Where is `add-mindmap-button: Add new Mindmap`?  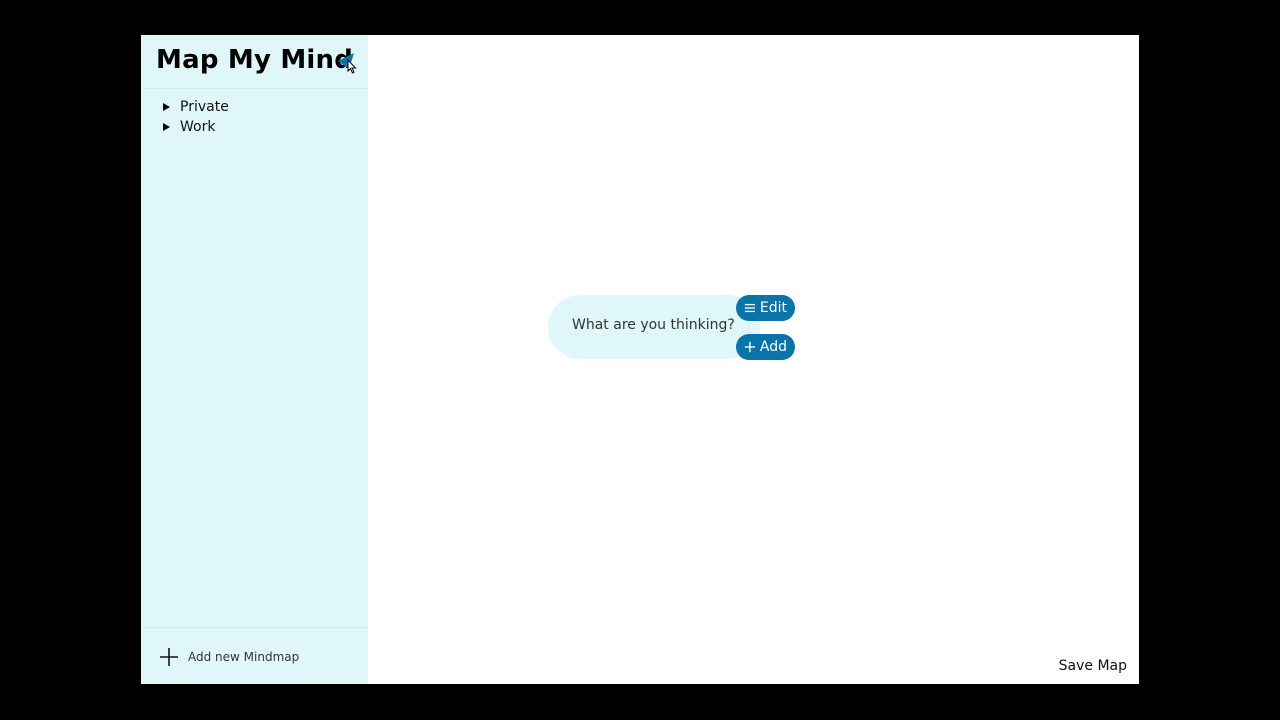
add-mindmap-button: Add new Mindmap is located at coordinates (229, 657).